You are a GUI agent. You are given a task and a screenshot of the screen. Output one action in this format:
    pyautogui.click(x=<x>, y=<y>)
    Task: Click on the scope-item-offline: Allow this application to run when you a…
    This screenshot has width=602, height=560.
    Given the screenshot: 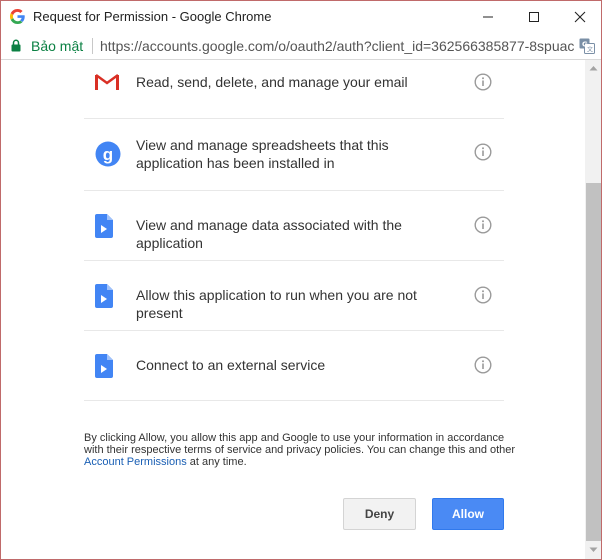 What is the action you would take?
    pyautogui.click(x=294, y=296)
    